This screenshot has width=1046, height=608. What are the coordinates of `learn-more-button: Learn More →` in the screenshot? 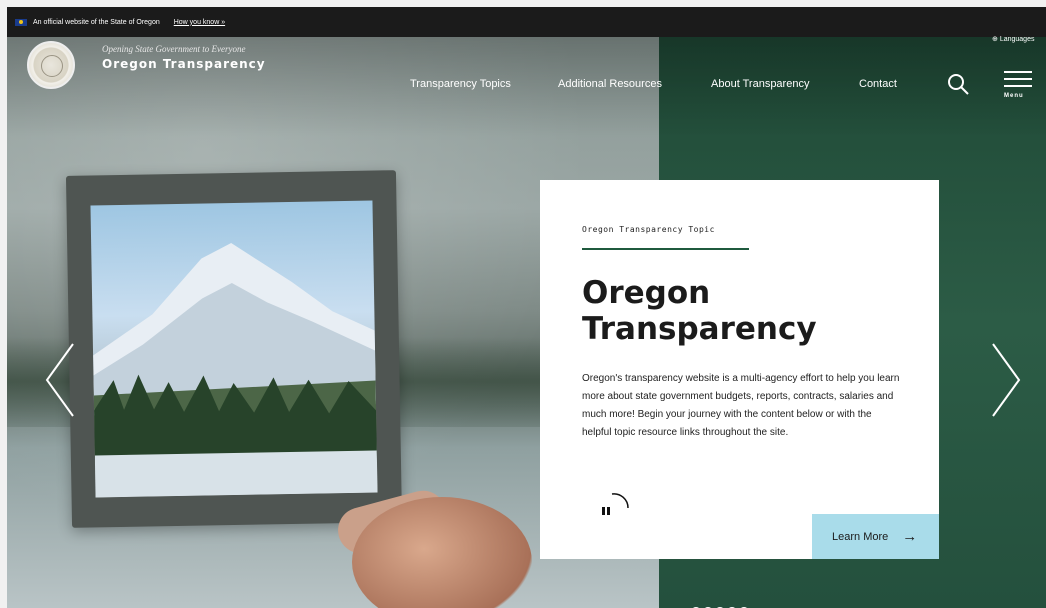 It's located at (875, 536).